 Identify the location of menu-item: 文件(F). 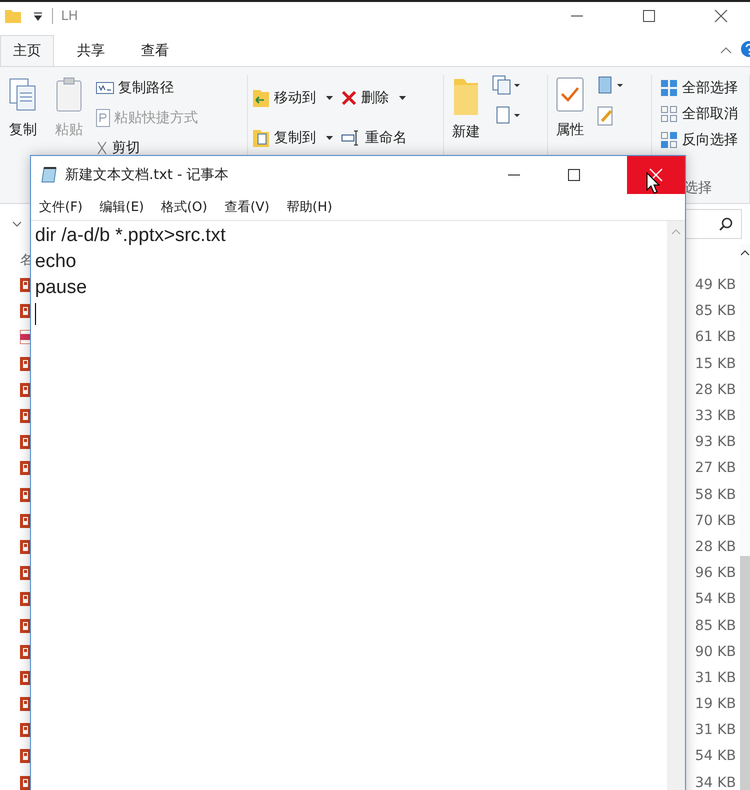
(61, 207).